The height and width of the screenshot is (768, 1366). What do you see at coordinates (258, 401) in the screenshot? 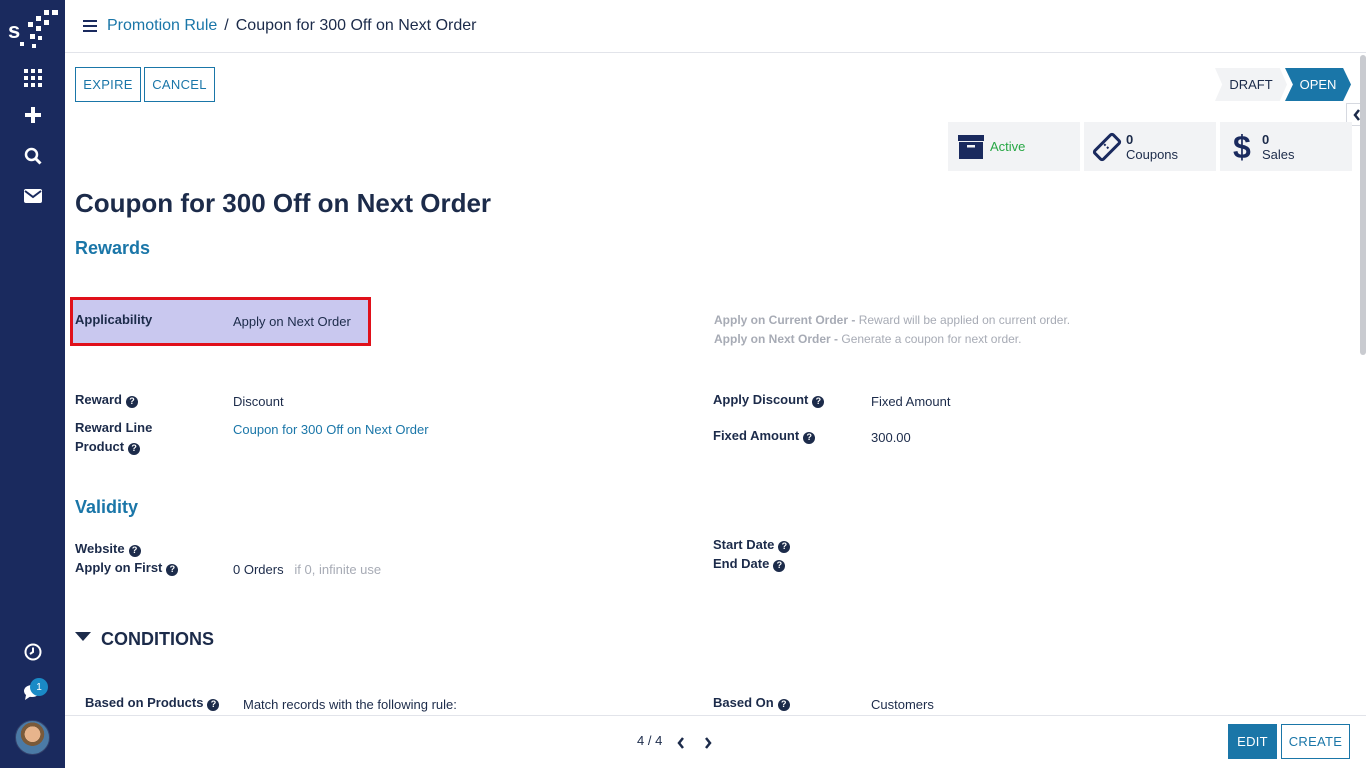
I see `reward-value: Discount` at bounding box center [258, 401].